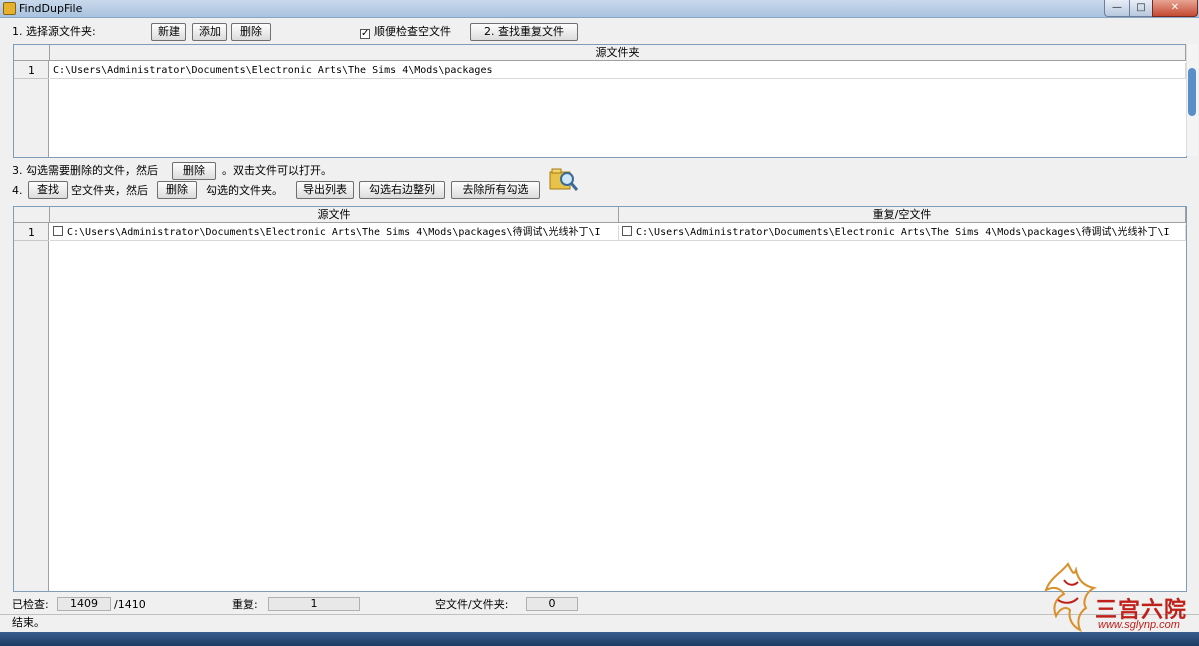  Describe the element at coordinates (402, 190) in the screenshot. I see `select-right-column-button: 勾选右边整列` at that location.